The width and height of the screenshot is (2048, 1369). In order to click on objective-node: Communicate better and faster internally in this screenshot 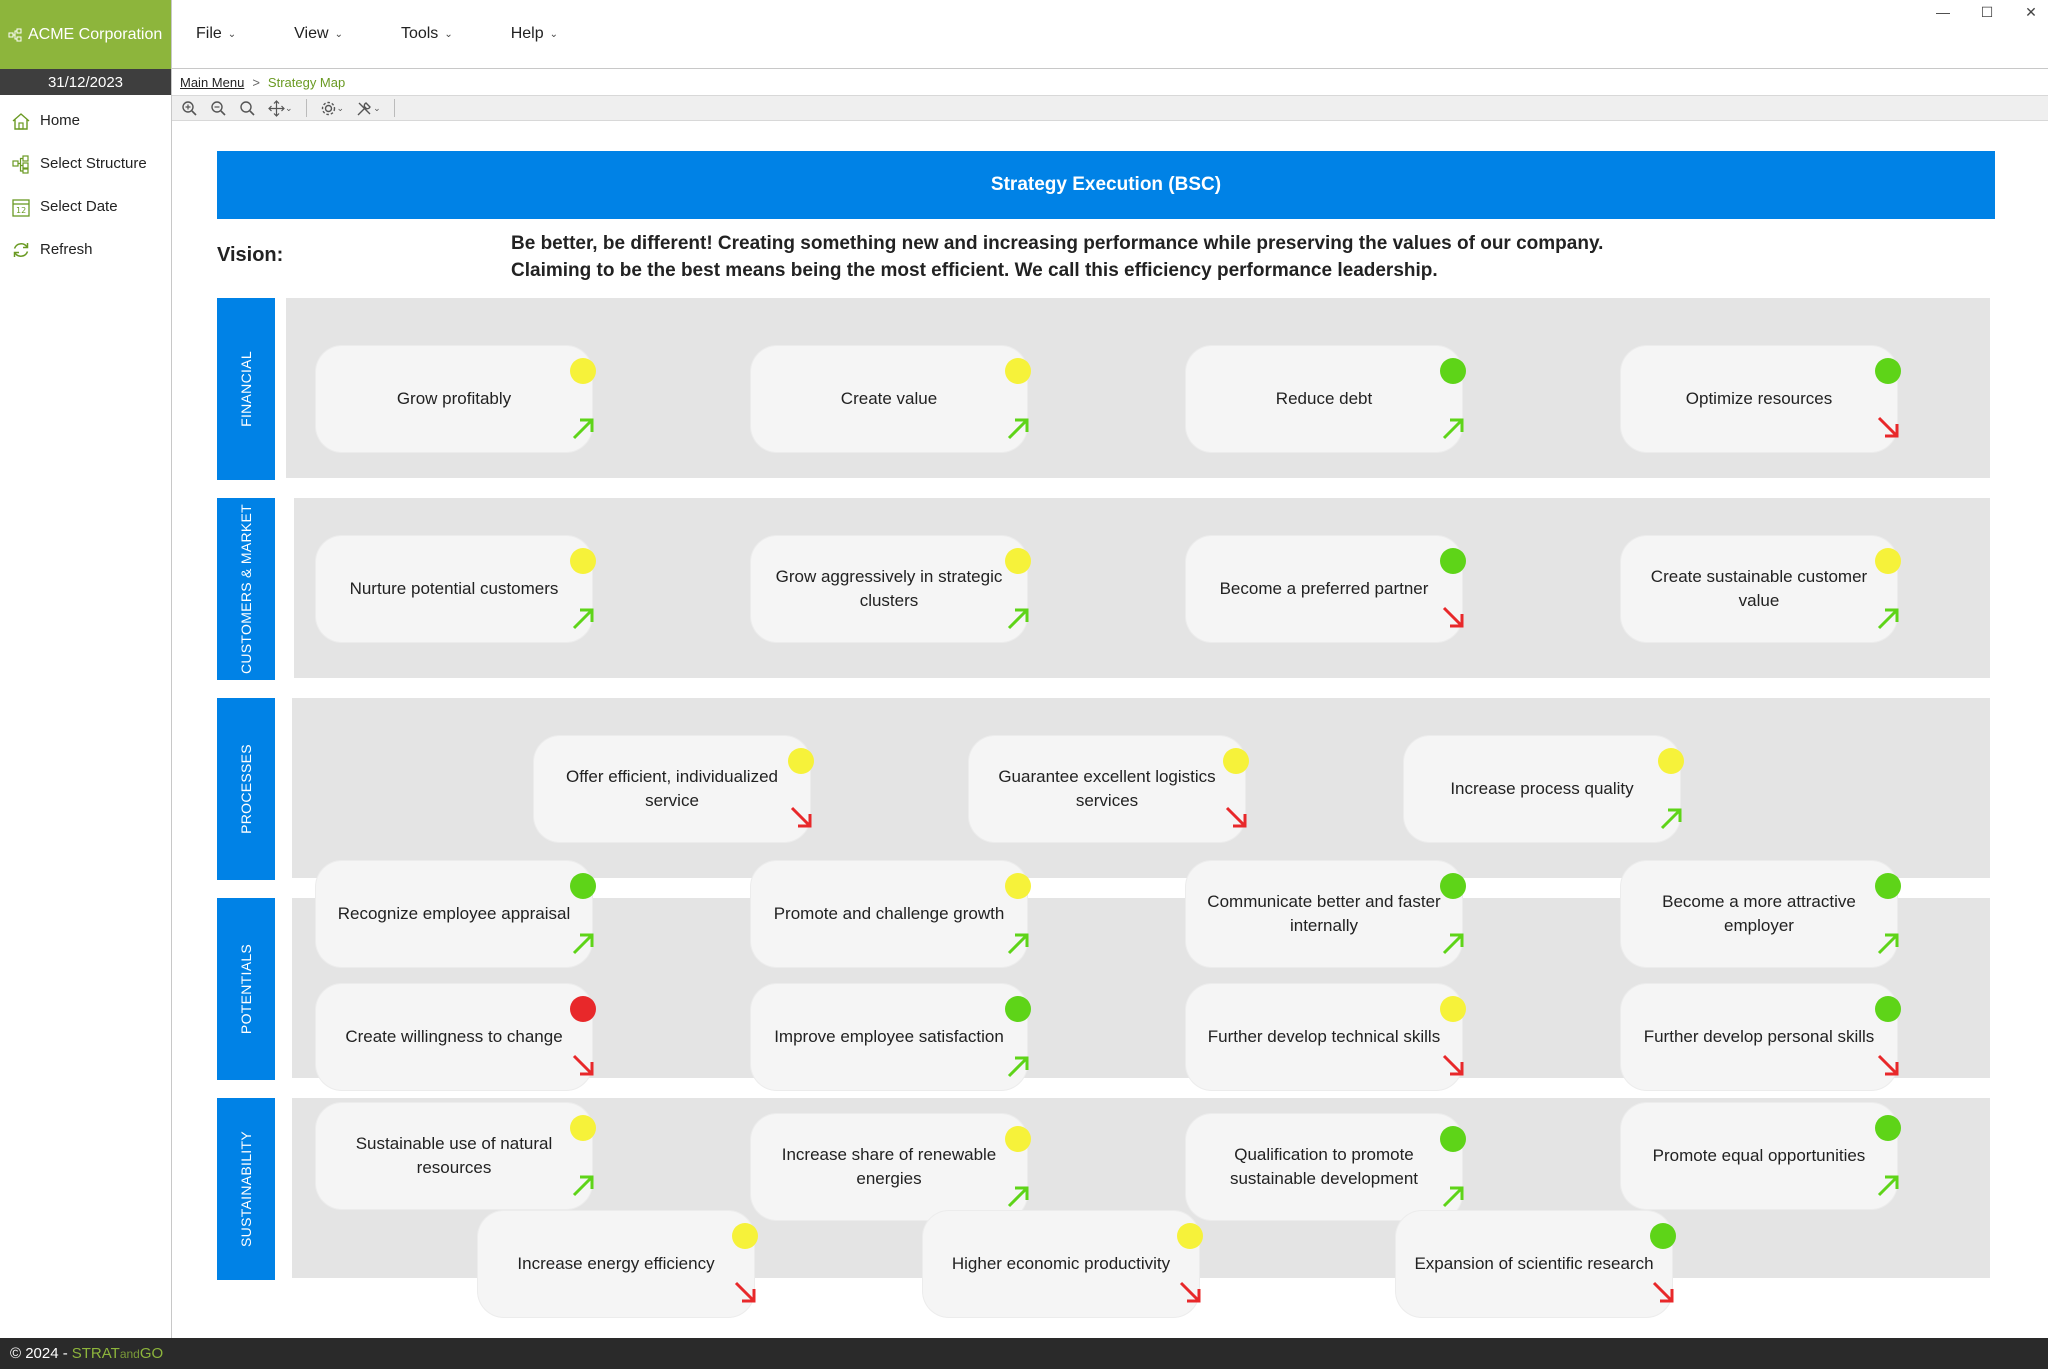, I will do `click(1326, 914)`.